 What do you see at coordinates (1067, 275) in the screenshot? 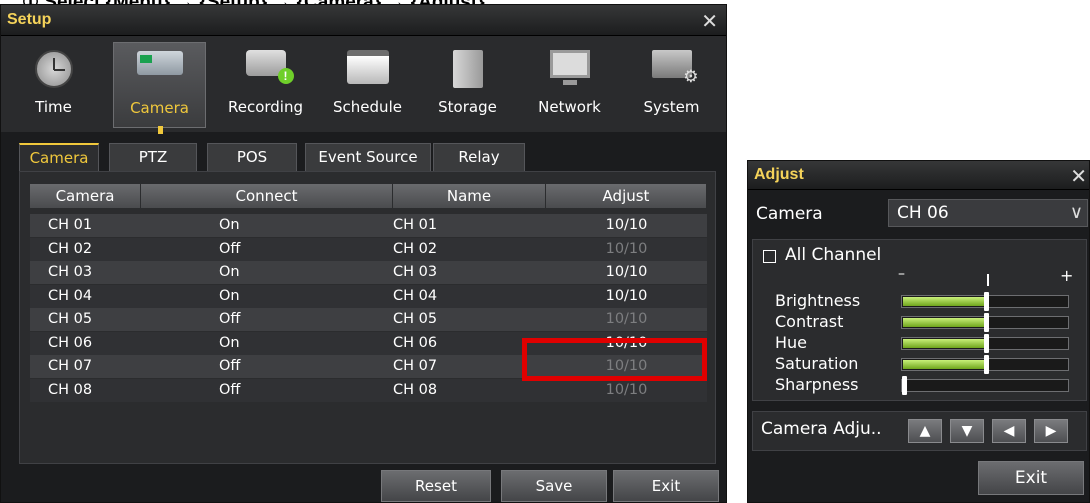
I see `scale-max-label: +` at bounding box center [1067, 275].